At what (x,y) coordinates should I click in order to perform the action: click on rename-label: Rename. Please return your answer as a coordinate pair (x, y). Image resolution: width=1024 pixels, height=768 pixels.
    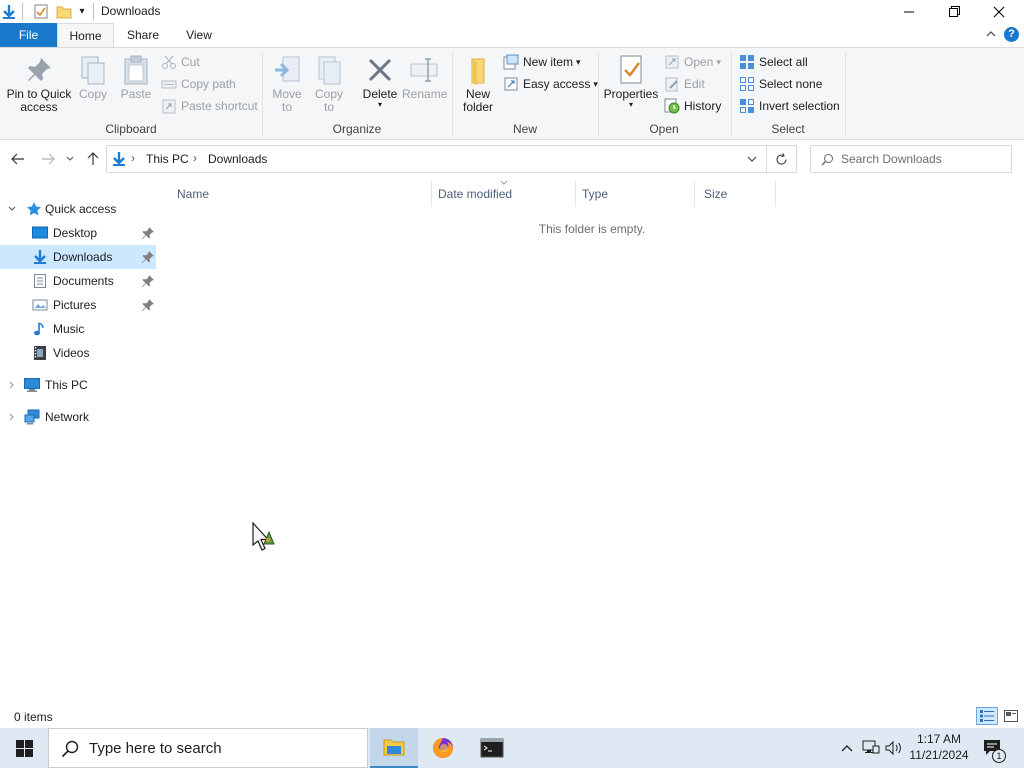
    Looking at the image, I should click on (425, 94).